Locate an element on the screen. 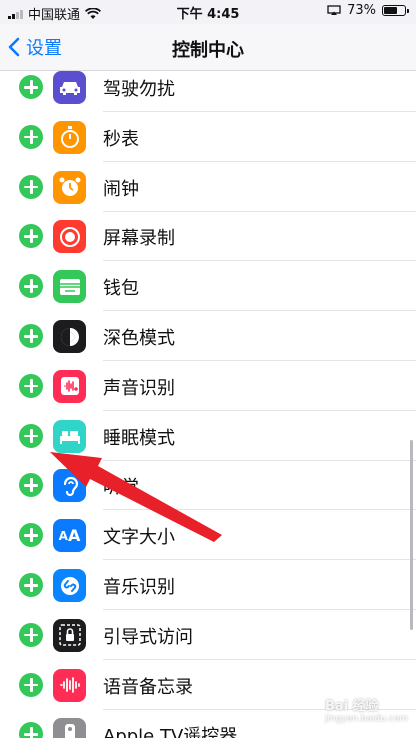 The height and width of the screenshot is (738, 416). list-item: 闹钟 is located at coordinates (208, 187).